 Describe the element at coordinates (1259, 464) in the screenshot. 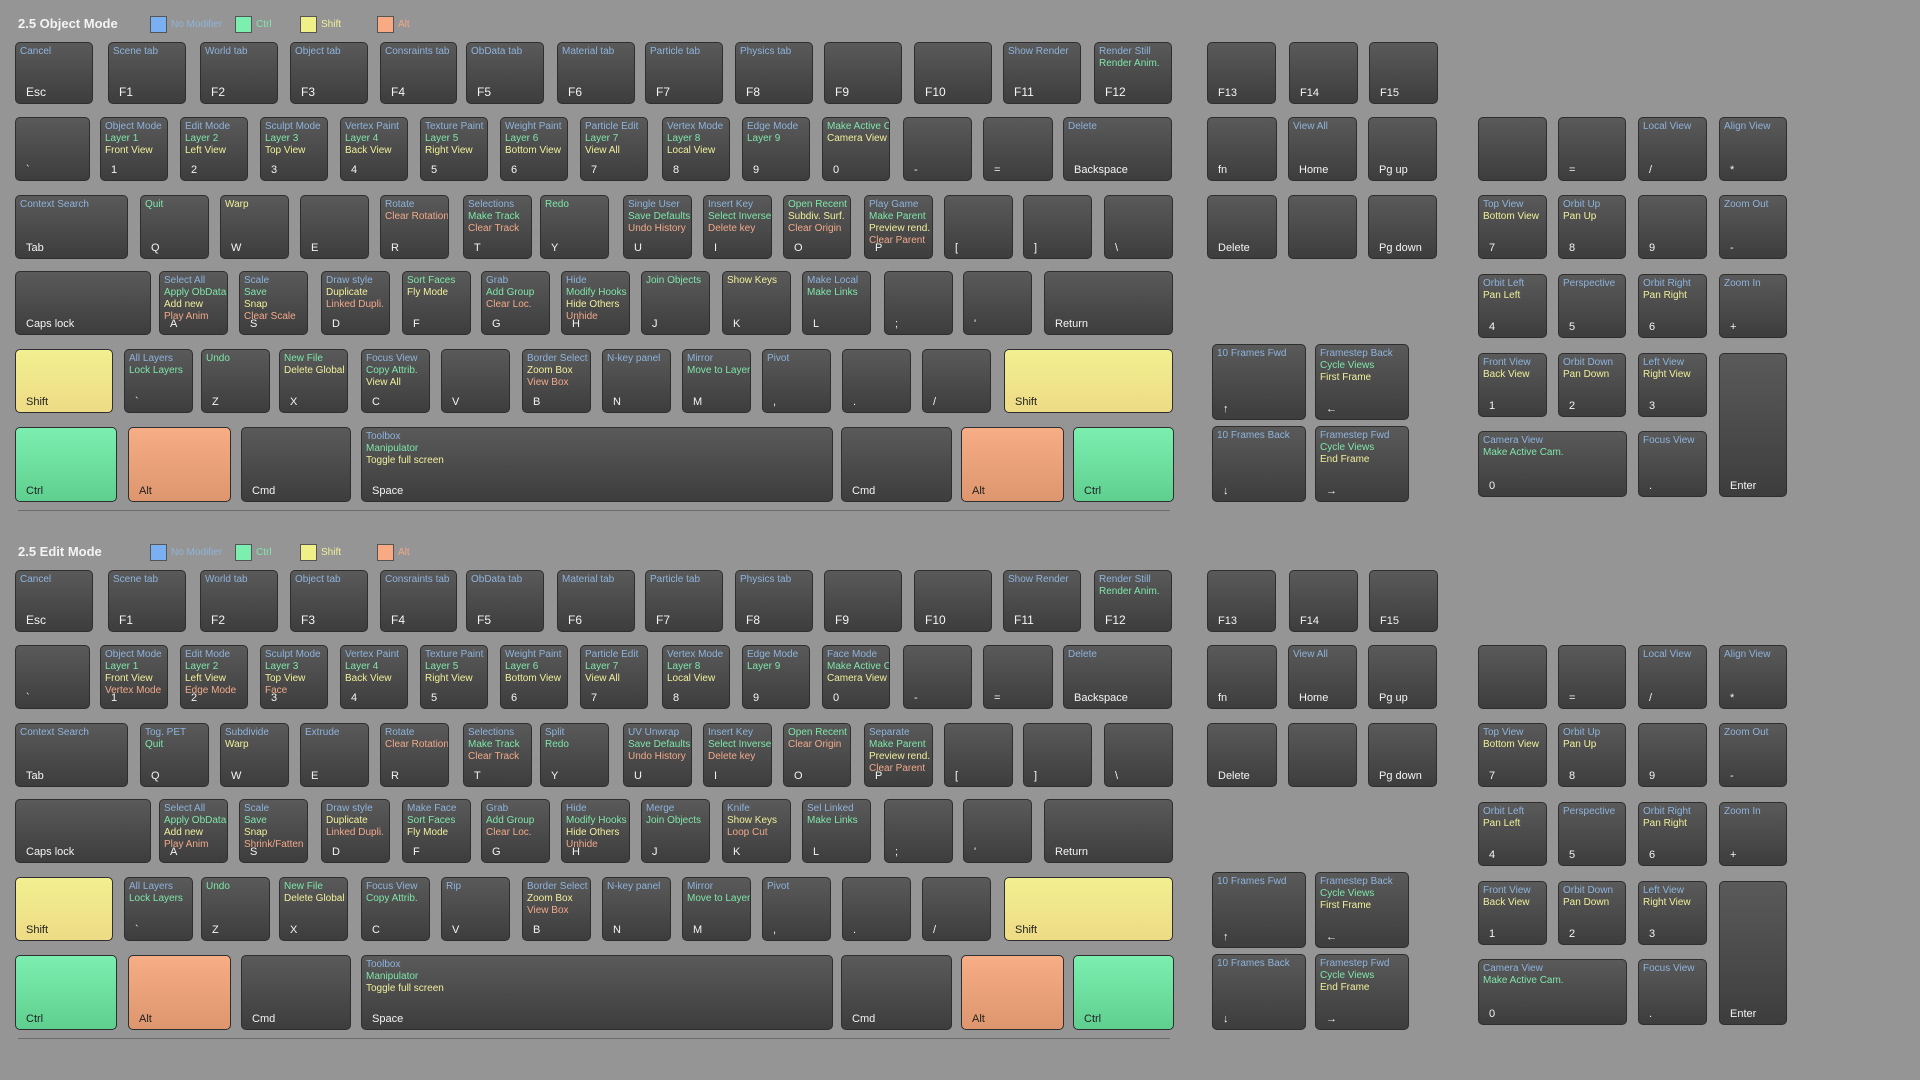

I see `key-arrow-down: 10 Frames Back ↓` at that location.